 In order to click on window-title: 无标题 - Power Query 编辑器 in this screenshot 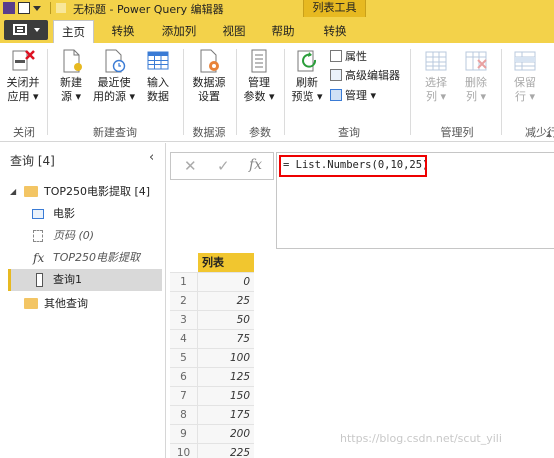, I will do `click(148, 9)`.